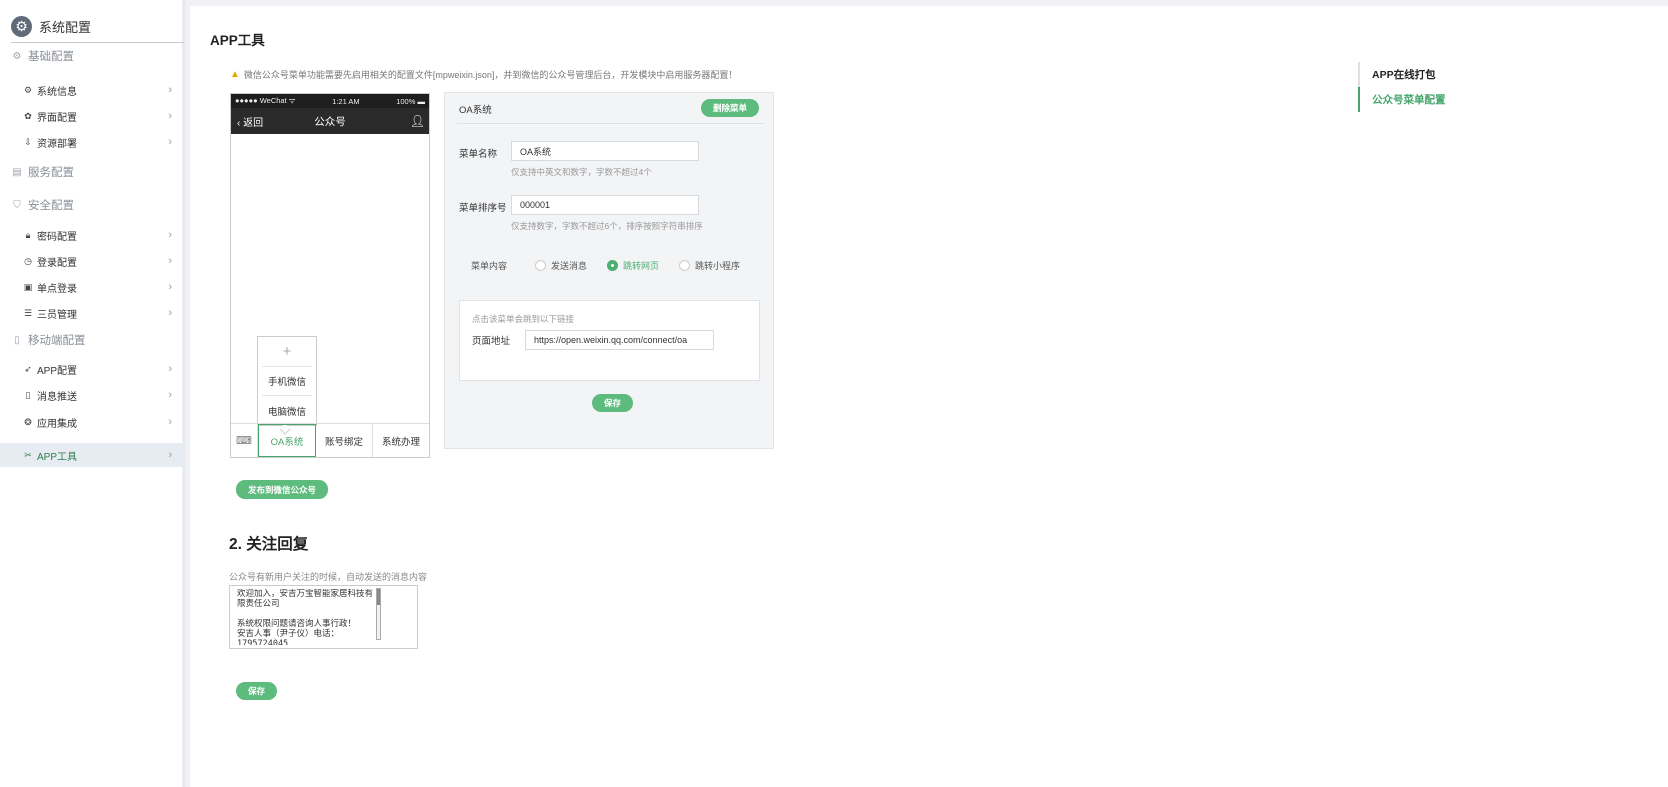 The image size is (1668, 787). I want to click on radio-label: 跳转网页, so click(641, 266).